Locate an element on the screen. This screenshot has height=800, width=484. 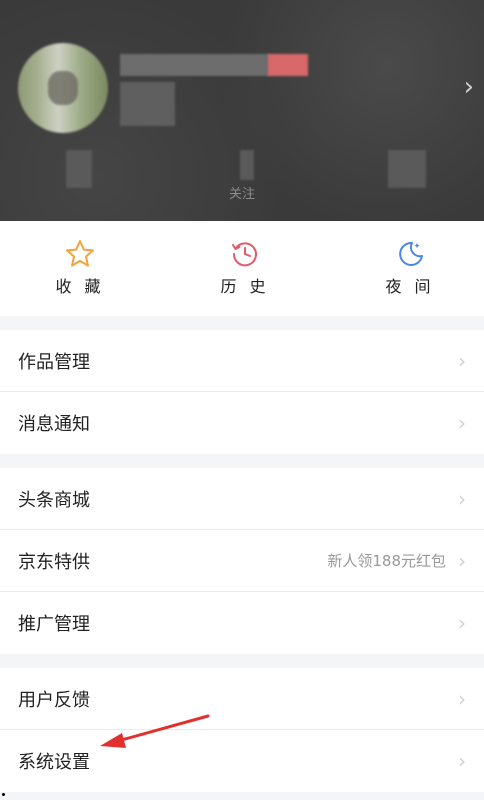
annotation-arrow is located at coordinates (155, 731).